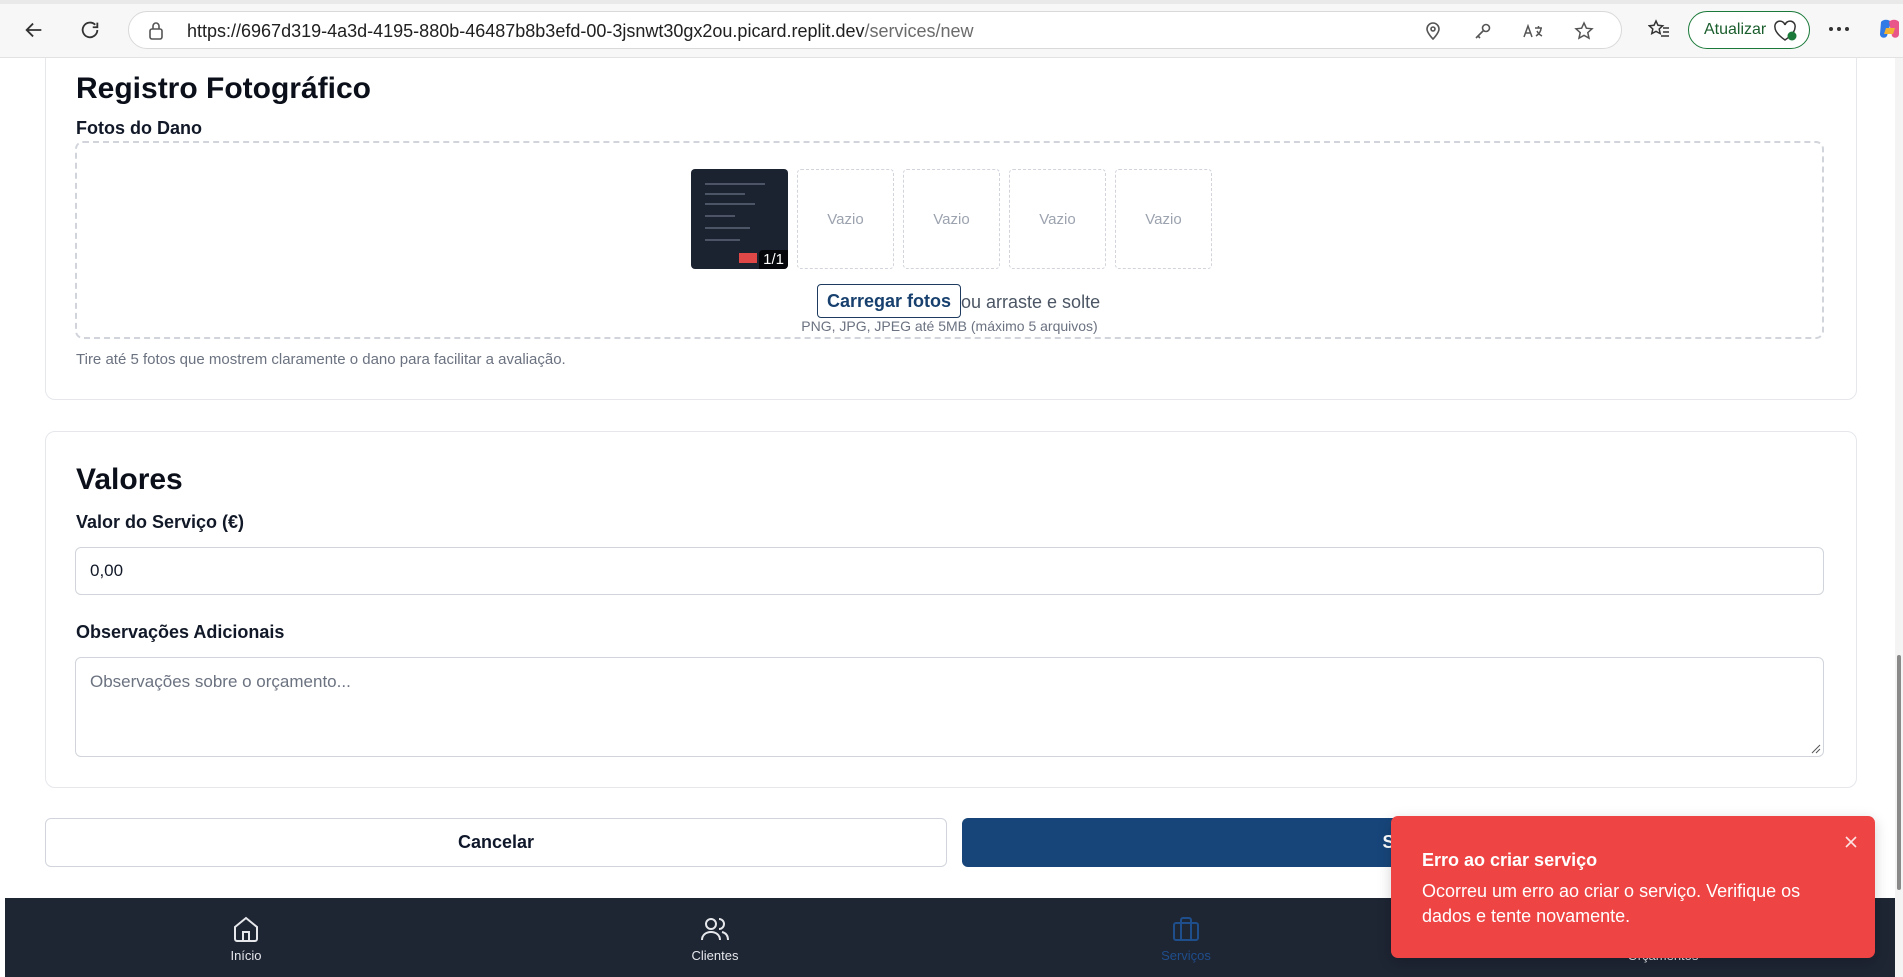 This screenshot has width=1903, height=977. I want to click on nav-label: Clientes, so click(715, 955).